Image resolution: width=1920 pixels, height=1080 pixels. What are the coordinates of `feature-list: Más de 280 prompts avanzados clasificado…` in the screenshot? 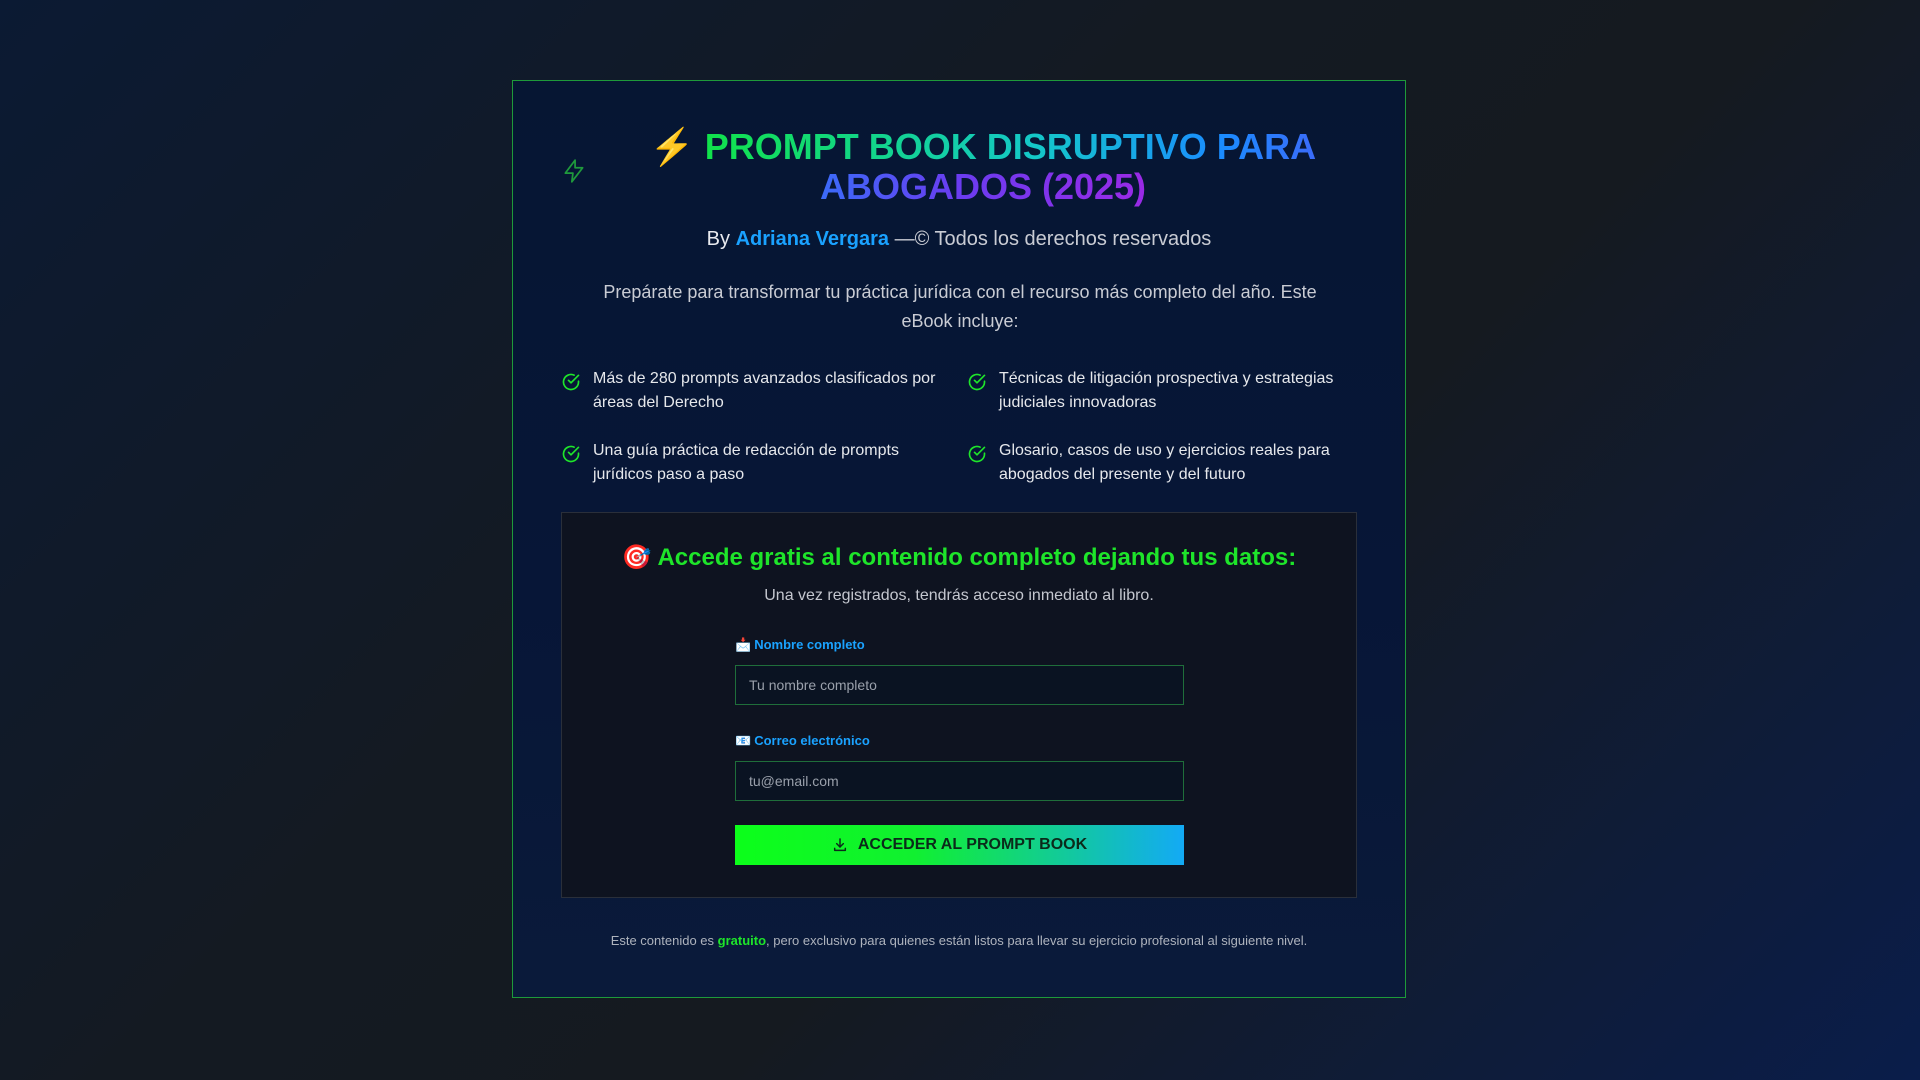 It's located at (961, 427).